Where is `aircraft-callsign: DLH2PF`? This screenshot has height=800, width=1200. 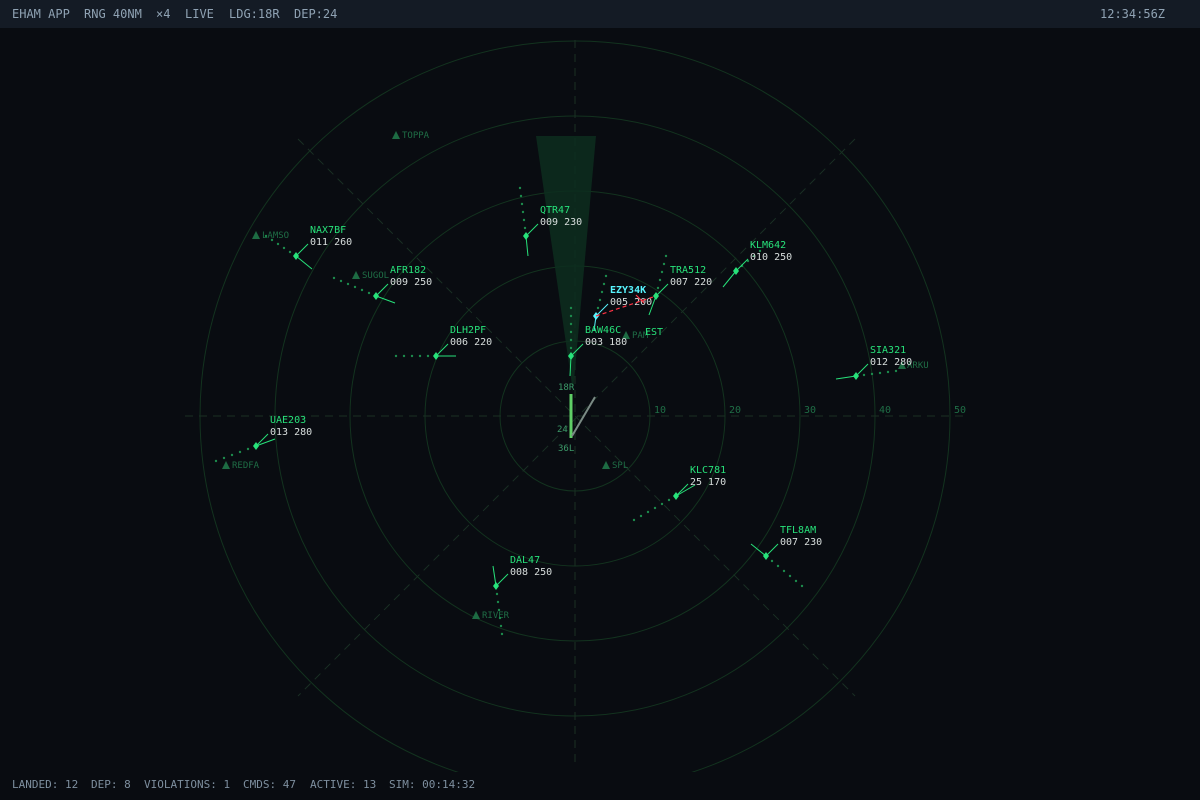 aircraft-callsign: DLH2PF is located at coordinates (468, 330).